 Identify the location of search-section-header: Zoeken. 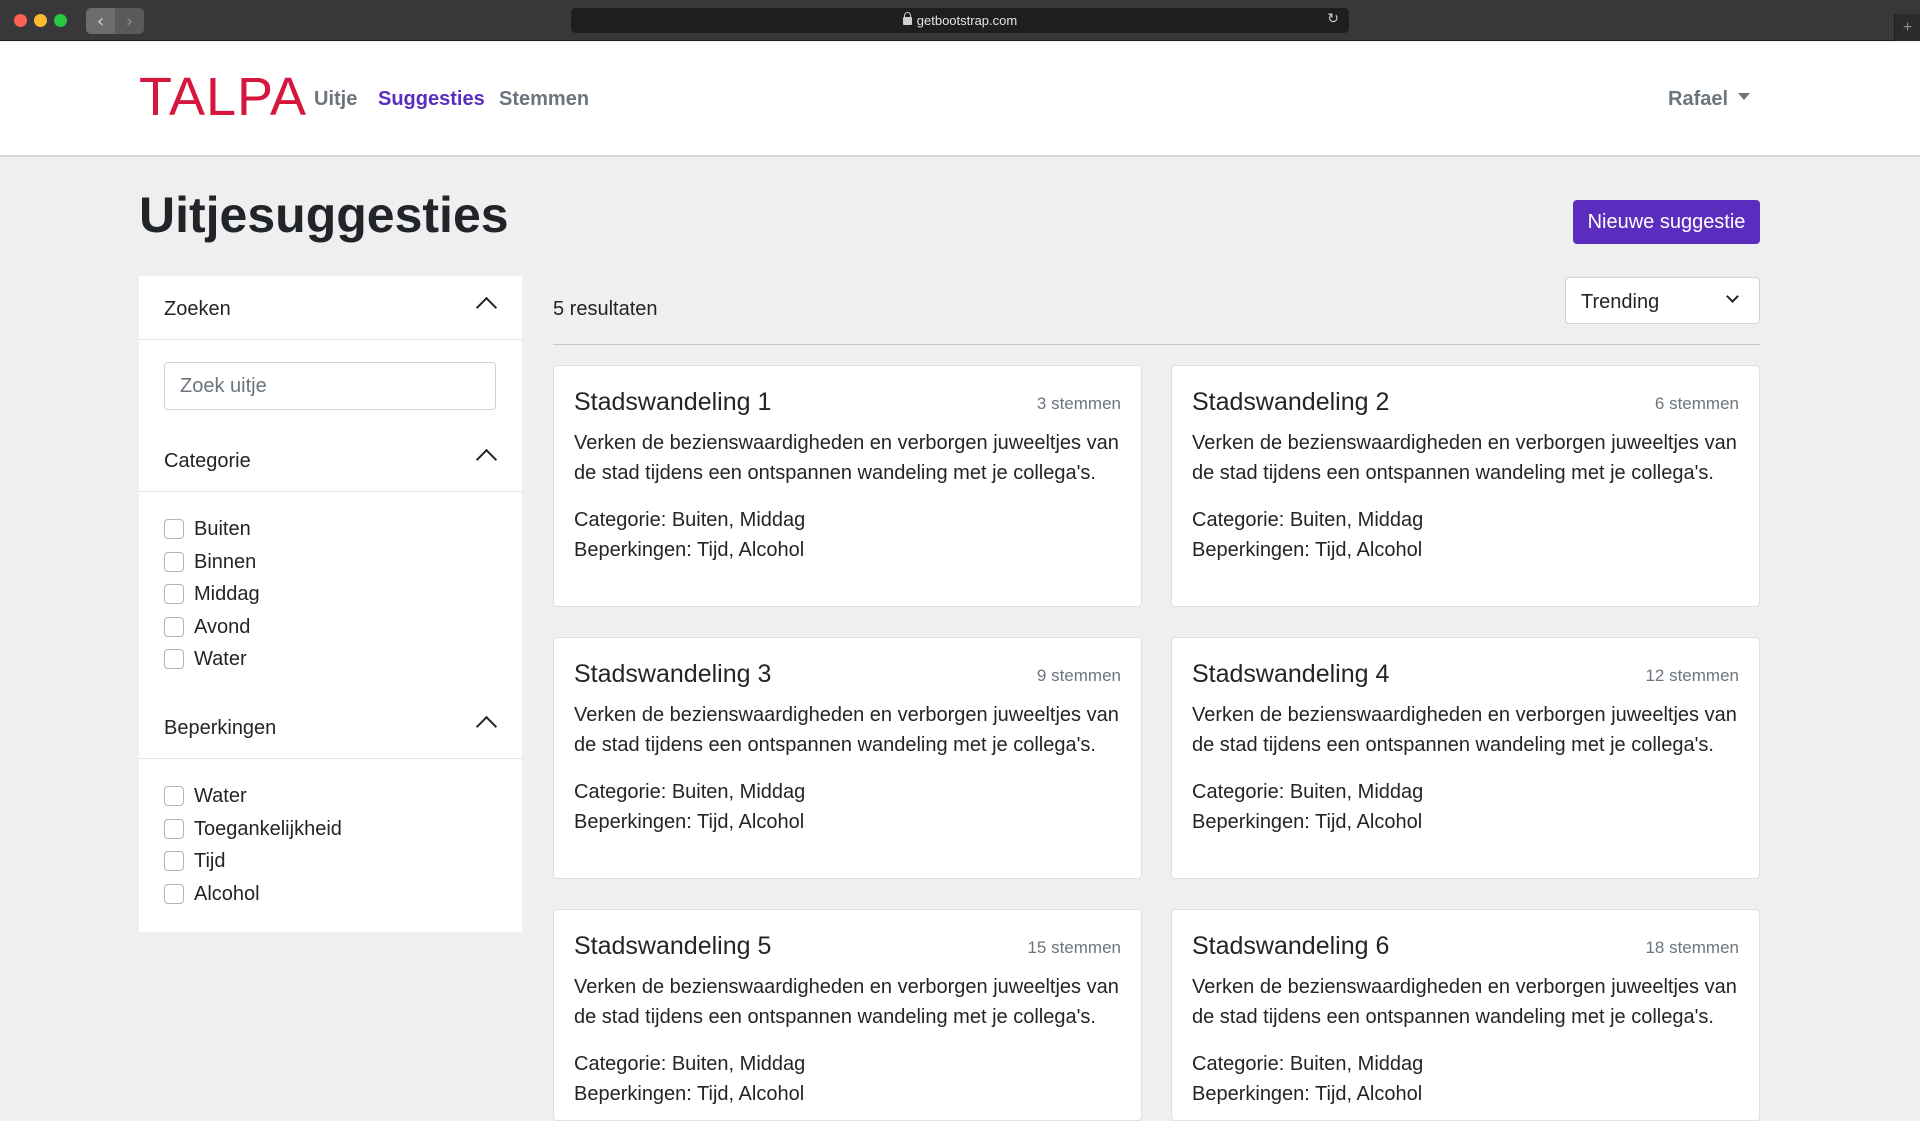
(330, 308).